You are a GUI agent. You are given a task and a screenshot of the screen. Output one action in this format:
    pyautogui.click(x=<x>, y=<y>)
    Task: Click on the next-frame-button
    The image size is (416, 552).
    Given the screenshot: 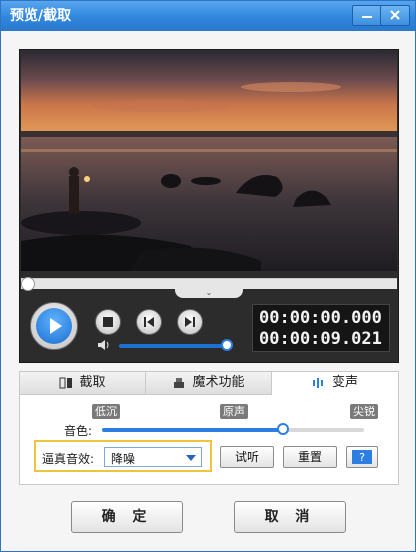 What is the action you would take?
    pyautogui.click(x=190, y=322)
    